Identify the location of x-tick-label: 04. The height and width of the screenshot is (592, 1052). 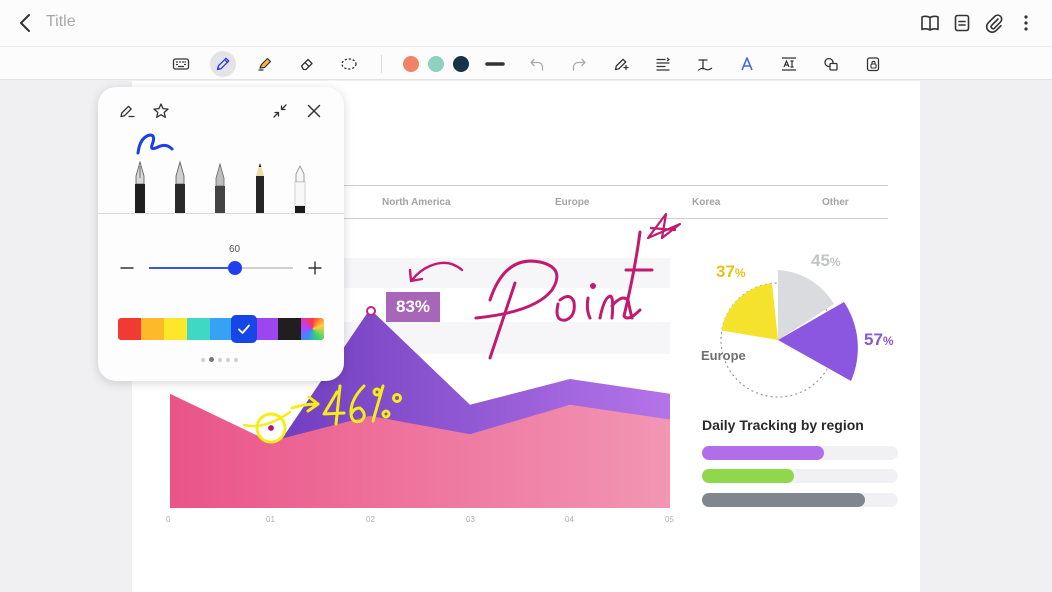
(569, 519).